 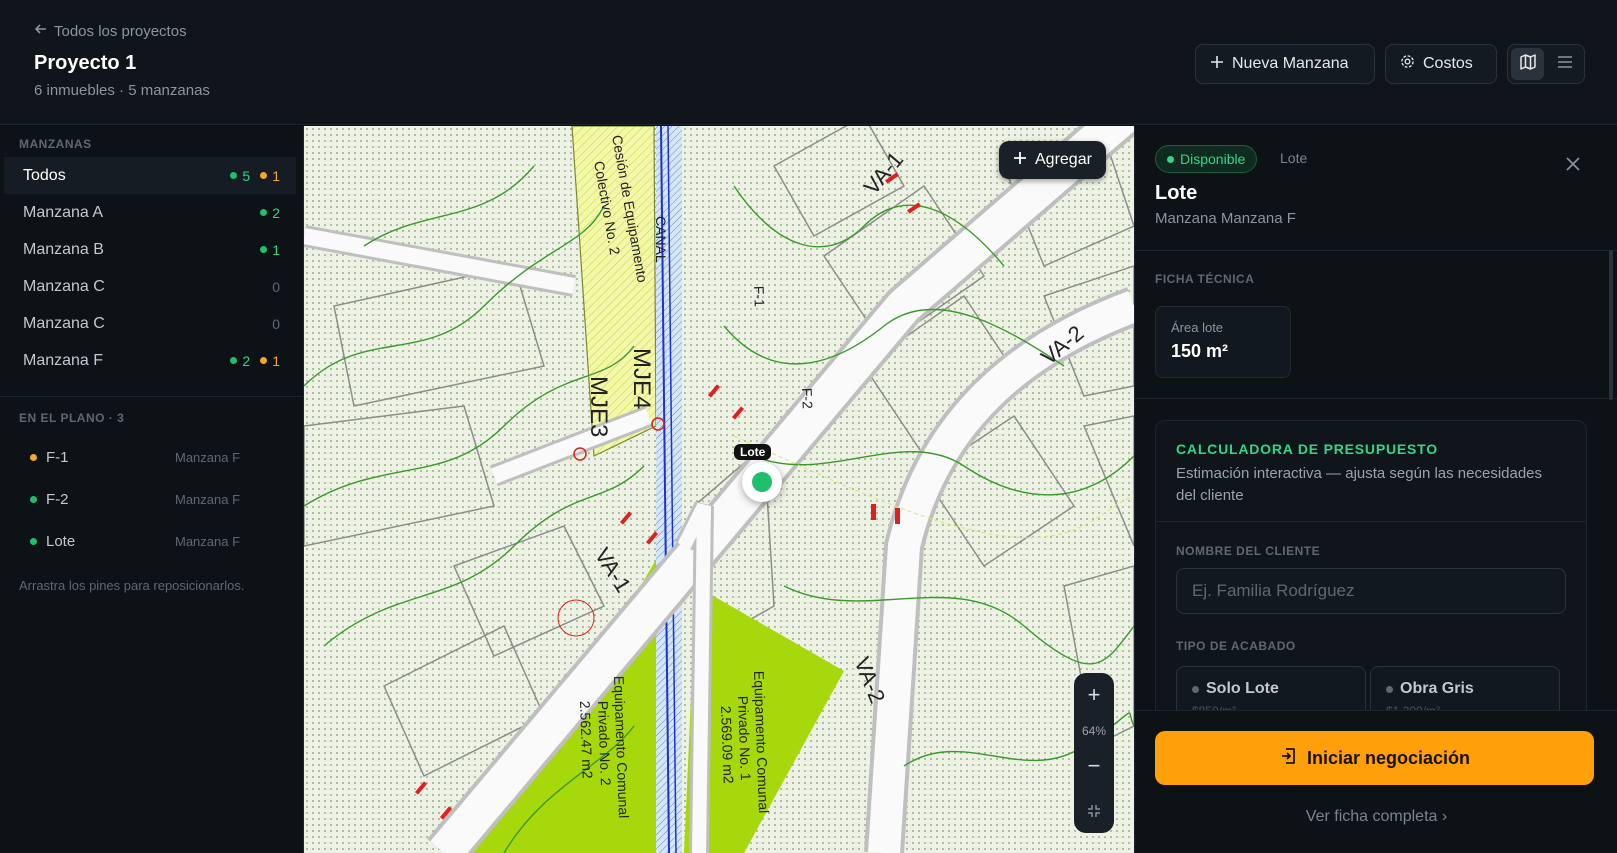 What do you see at coordinates (150, 360) in the screenshot?
I see `manzana-item-f: Manzana F 2 1` at bounding box center [150, 360].